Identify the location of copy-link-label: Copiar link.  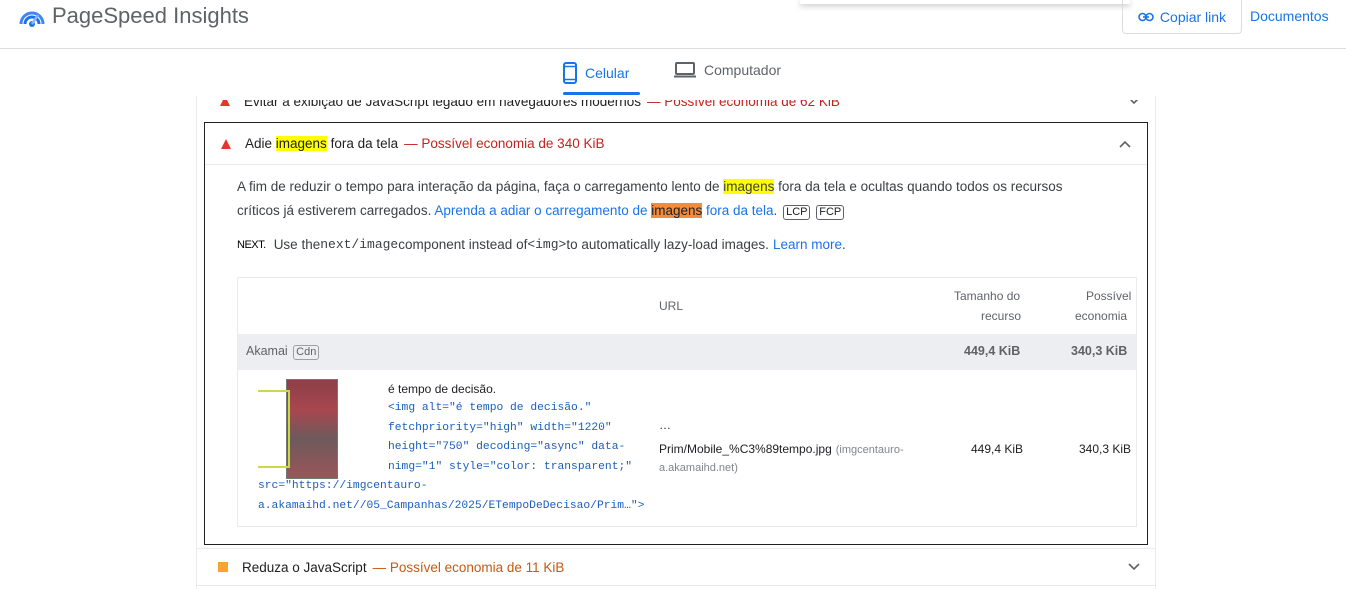
(1193, 16).